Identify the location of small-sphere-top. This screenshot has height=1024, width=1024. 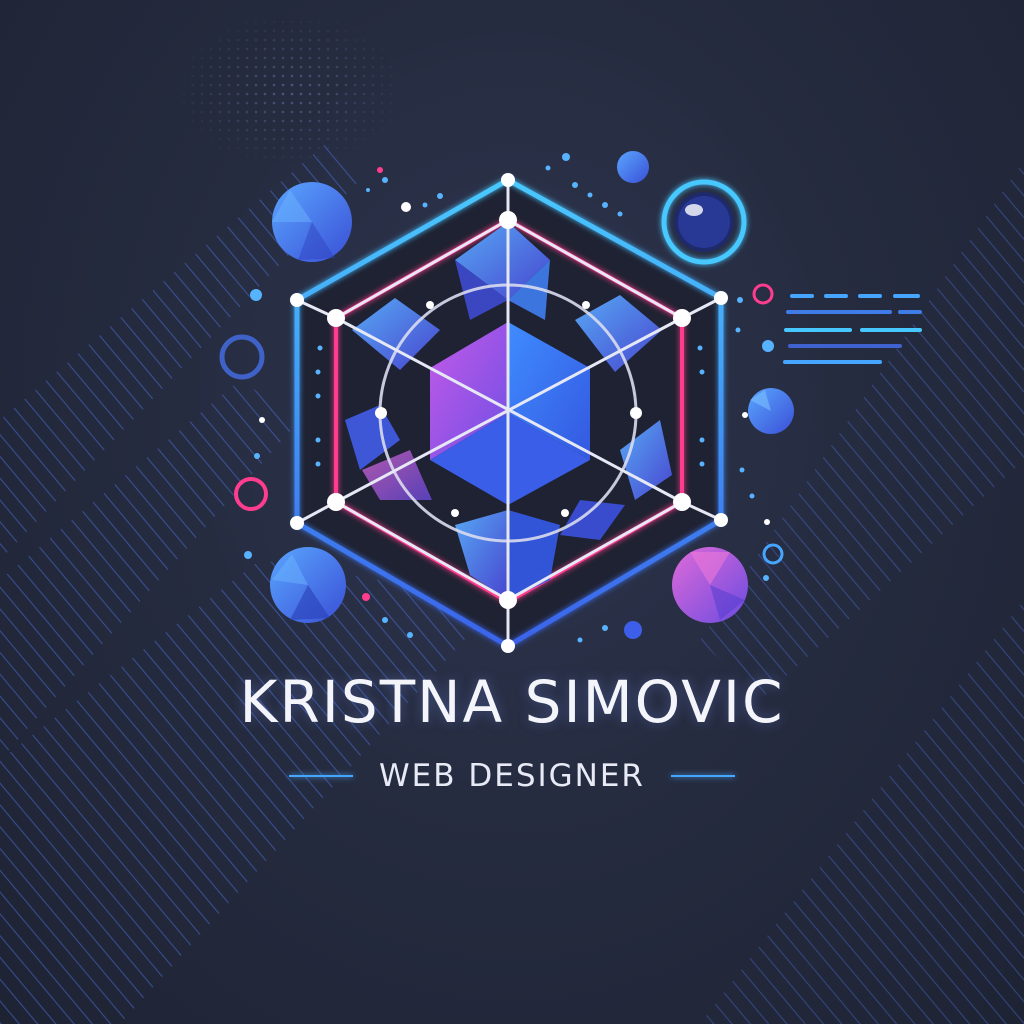
(633, 167).